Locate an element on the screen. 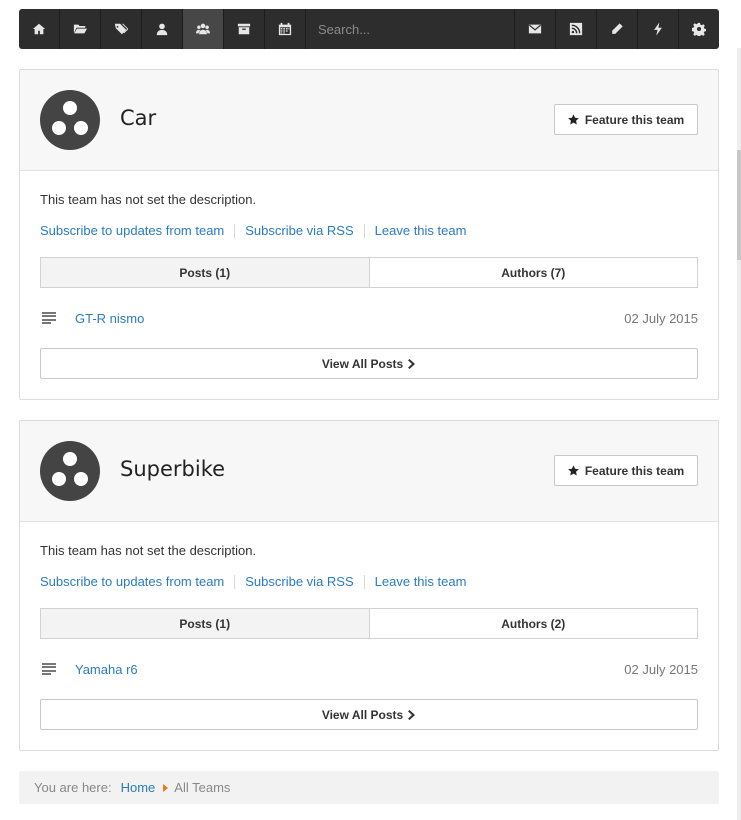 The height and width of the screenshot is (820, 741). envelope-icon is located at coordinates (534, 29).